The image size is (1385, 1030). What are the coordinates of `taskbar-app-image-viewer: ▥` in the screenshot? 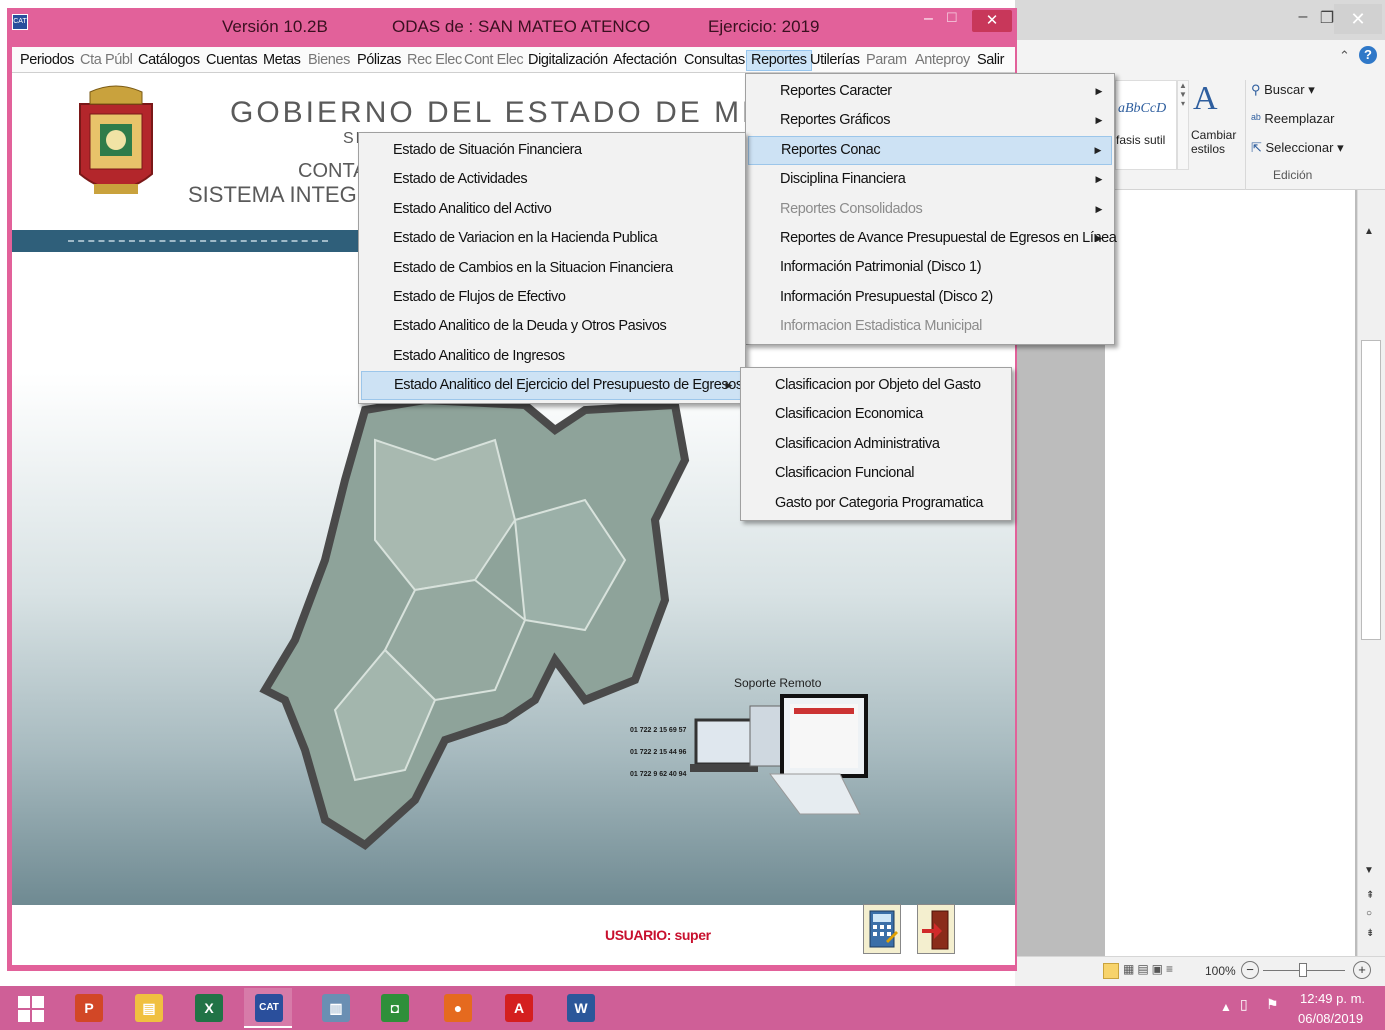 It's located at (335, 1008).